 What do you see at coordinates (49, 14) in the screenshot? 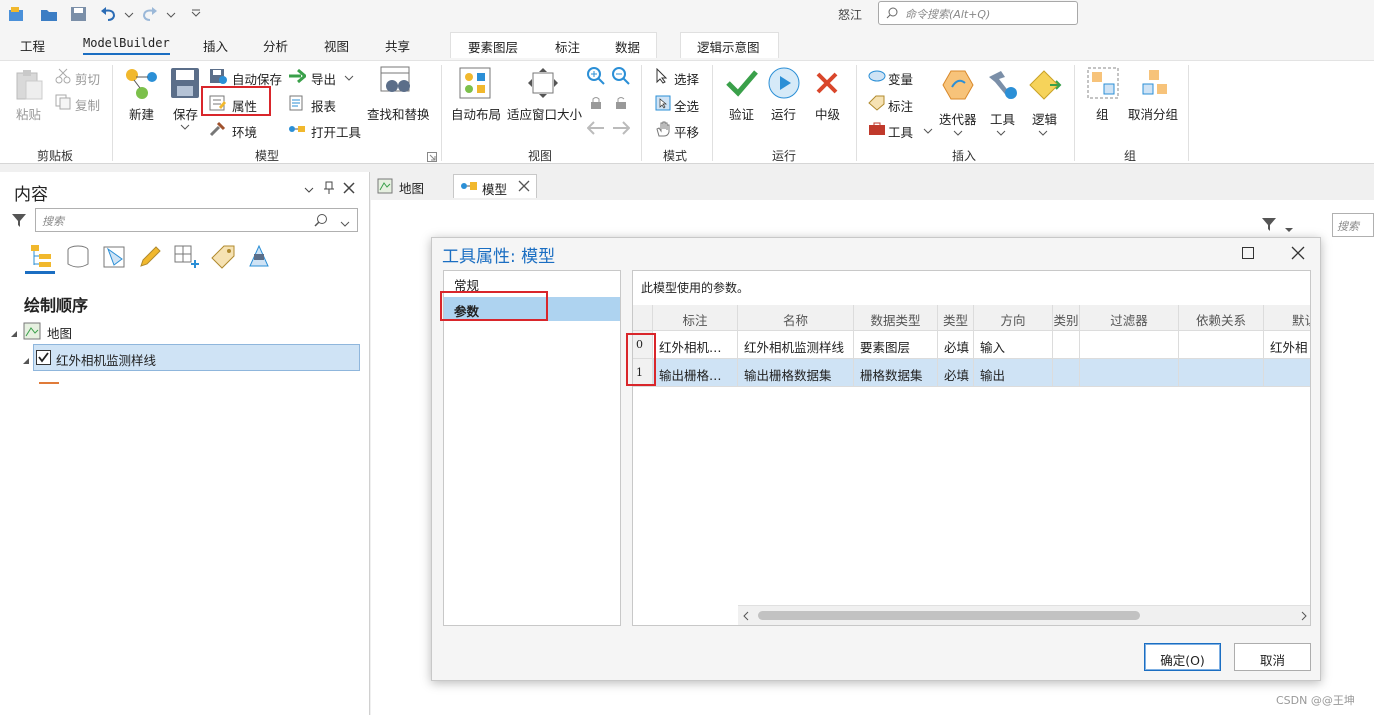
I see `open-project-icon` at bounding box center [49, 14].